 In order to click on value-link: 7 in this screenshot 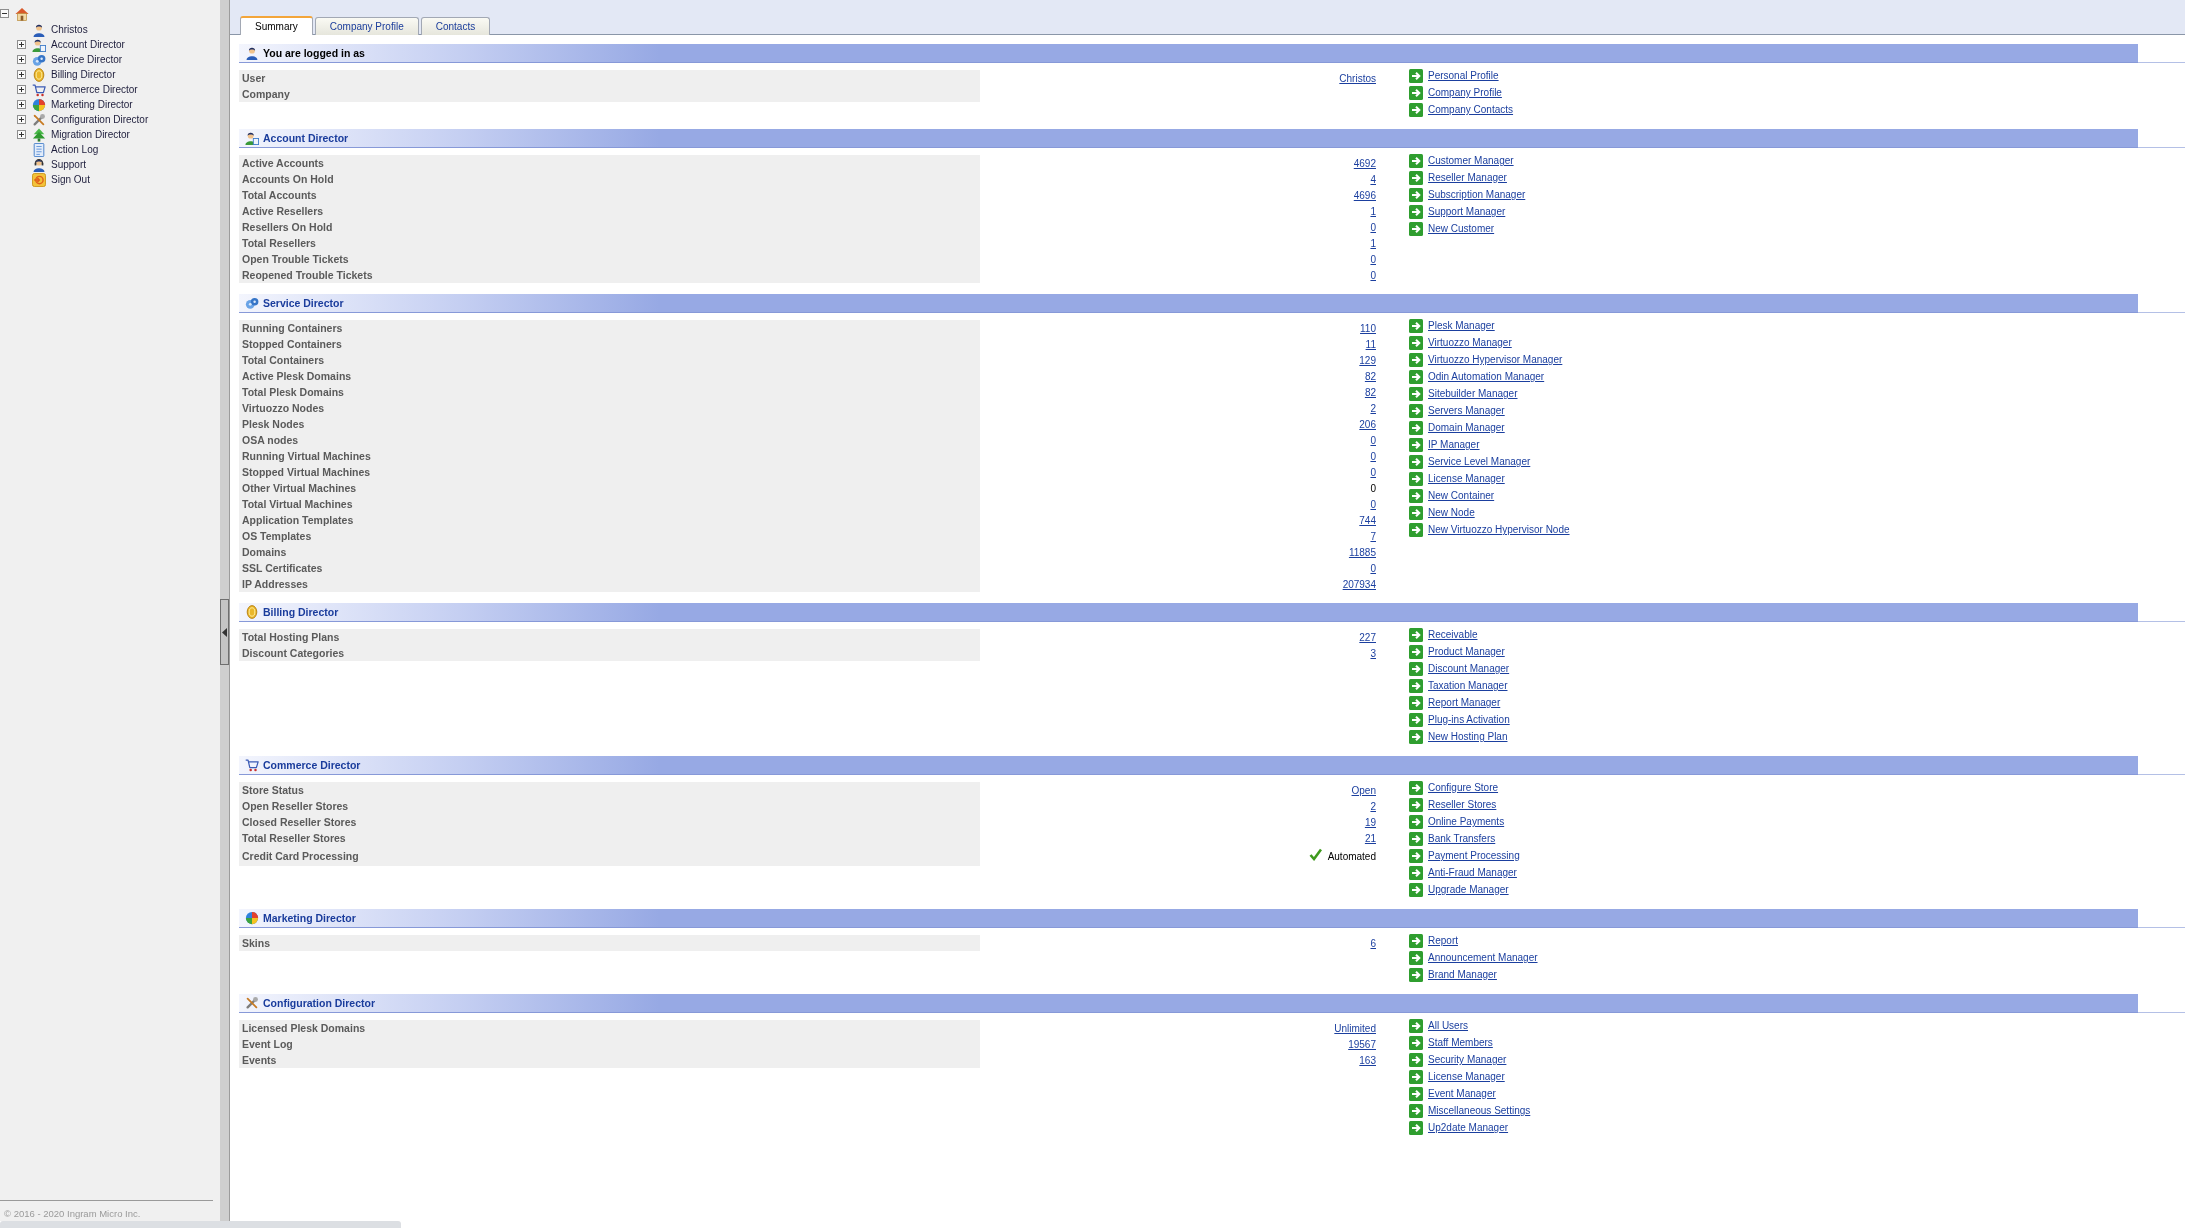, I will do `click(1373, 536)`.